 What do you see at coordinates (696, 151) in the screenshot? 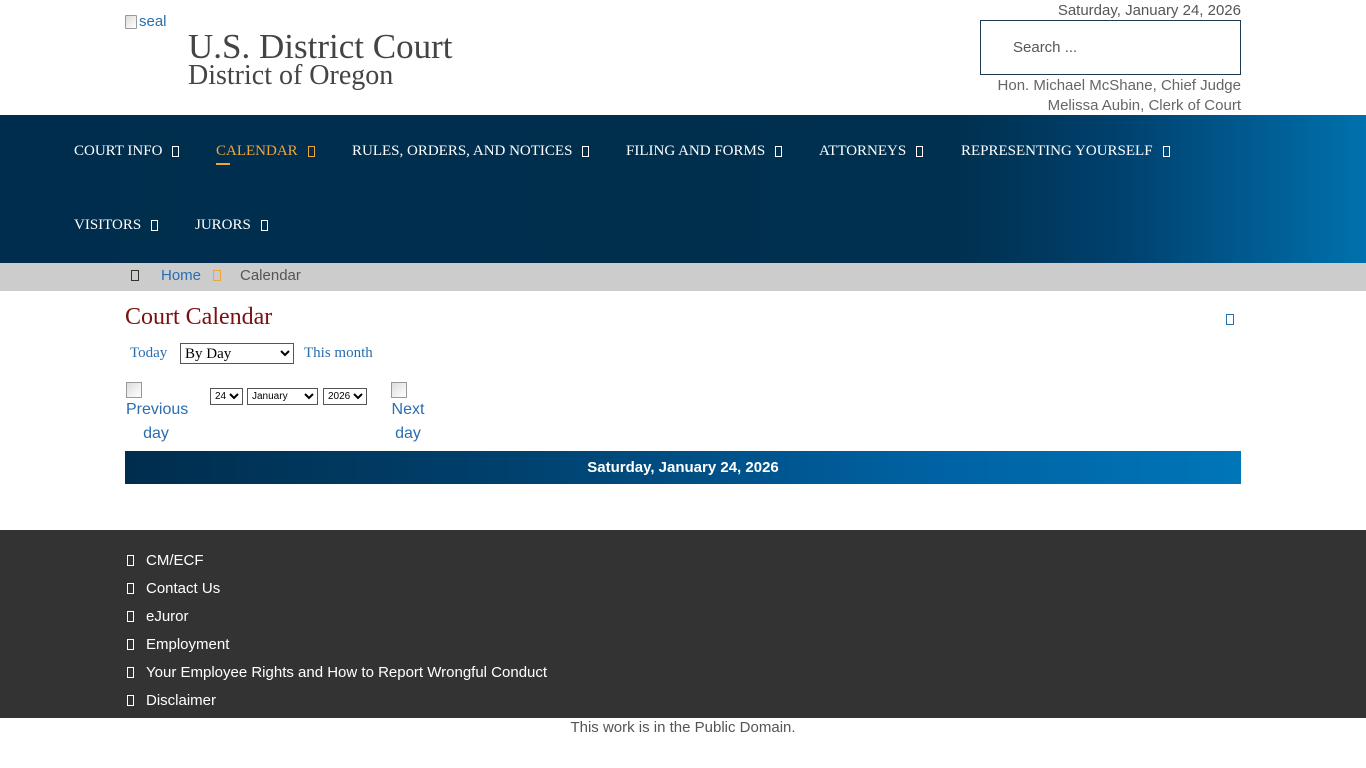
I see `nav-item-label: FILING AND FORMS` at bounding box center [696, 151].